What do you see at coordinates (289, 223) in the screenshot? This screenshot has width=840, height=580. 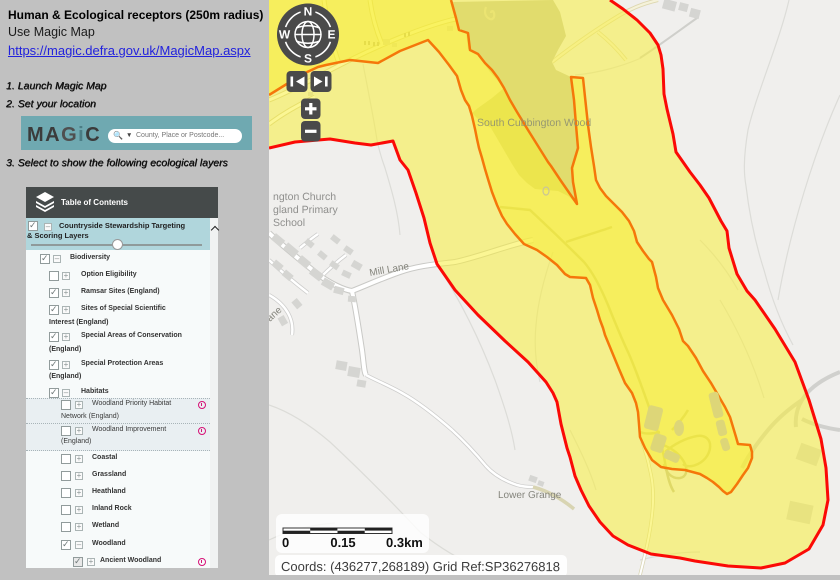 I see `svg-text: School` at bounding box center [289, 223].